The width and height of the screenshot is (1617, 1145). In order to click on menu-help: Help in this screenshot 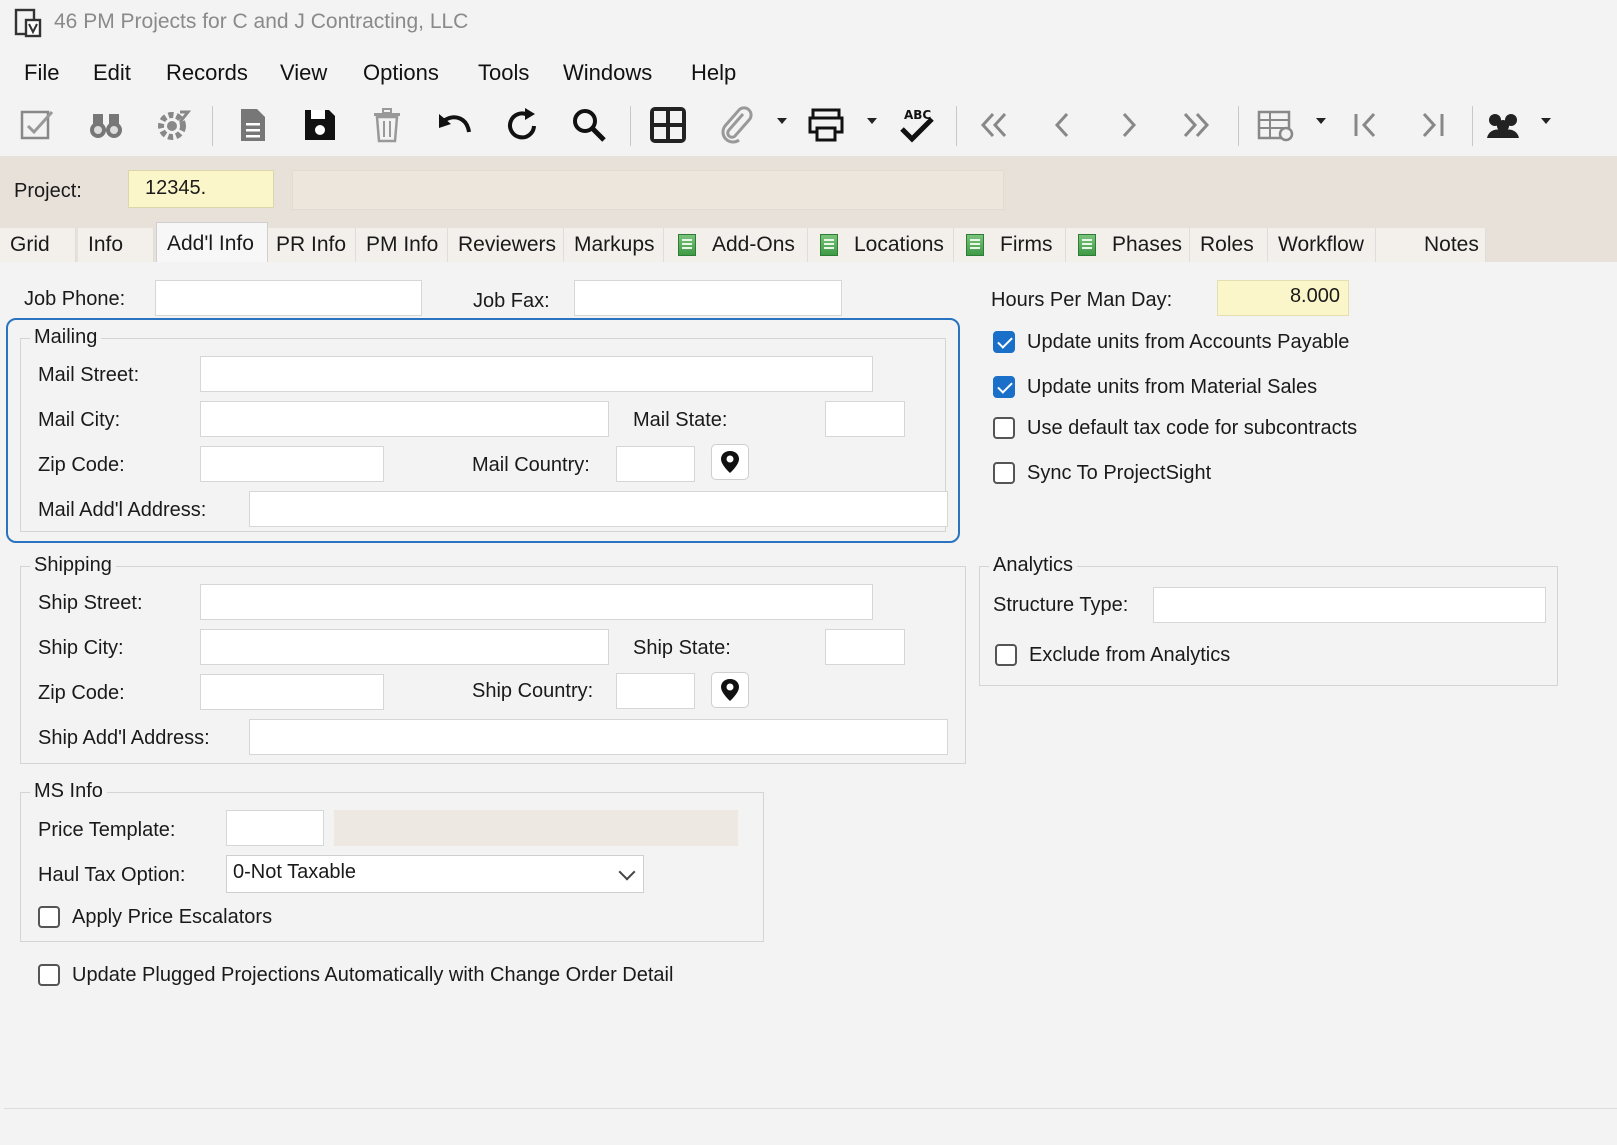, I will do `click(713, 73)`.